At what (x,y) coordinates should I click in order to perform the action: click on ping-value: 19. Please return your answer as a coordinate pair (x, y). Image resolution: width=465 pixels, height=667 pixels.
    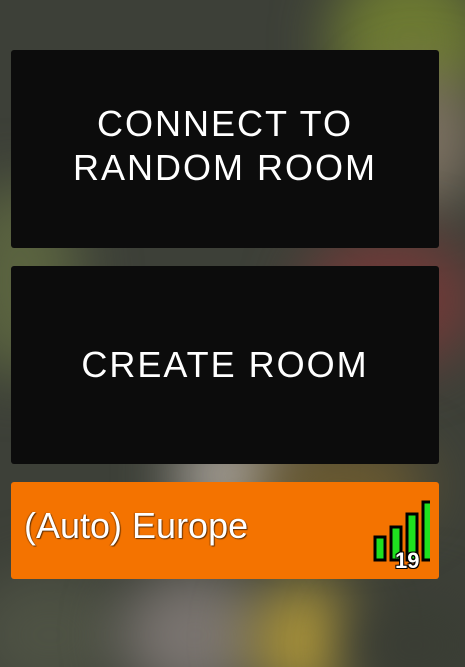
    Looking at the image, I should click on (407, 560).